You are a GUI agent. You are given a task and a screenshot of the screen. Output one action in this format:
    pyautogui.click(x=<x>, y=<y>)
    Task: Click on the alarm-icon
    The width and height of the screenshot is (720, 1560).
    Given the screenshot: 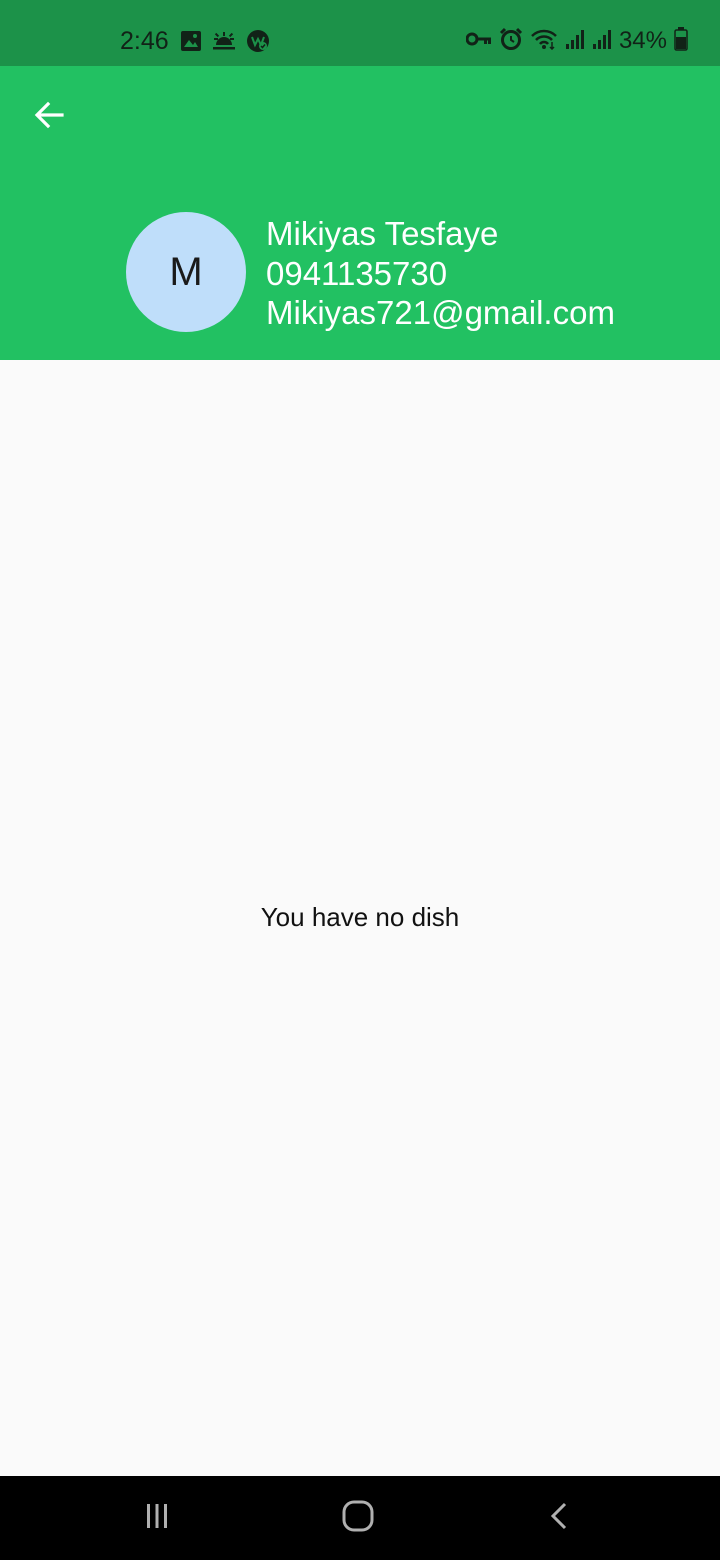 What is the action you would take?
    pyautogui.click(x=511, y=41)
    